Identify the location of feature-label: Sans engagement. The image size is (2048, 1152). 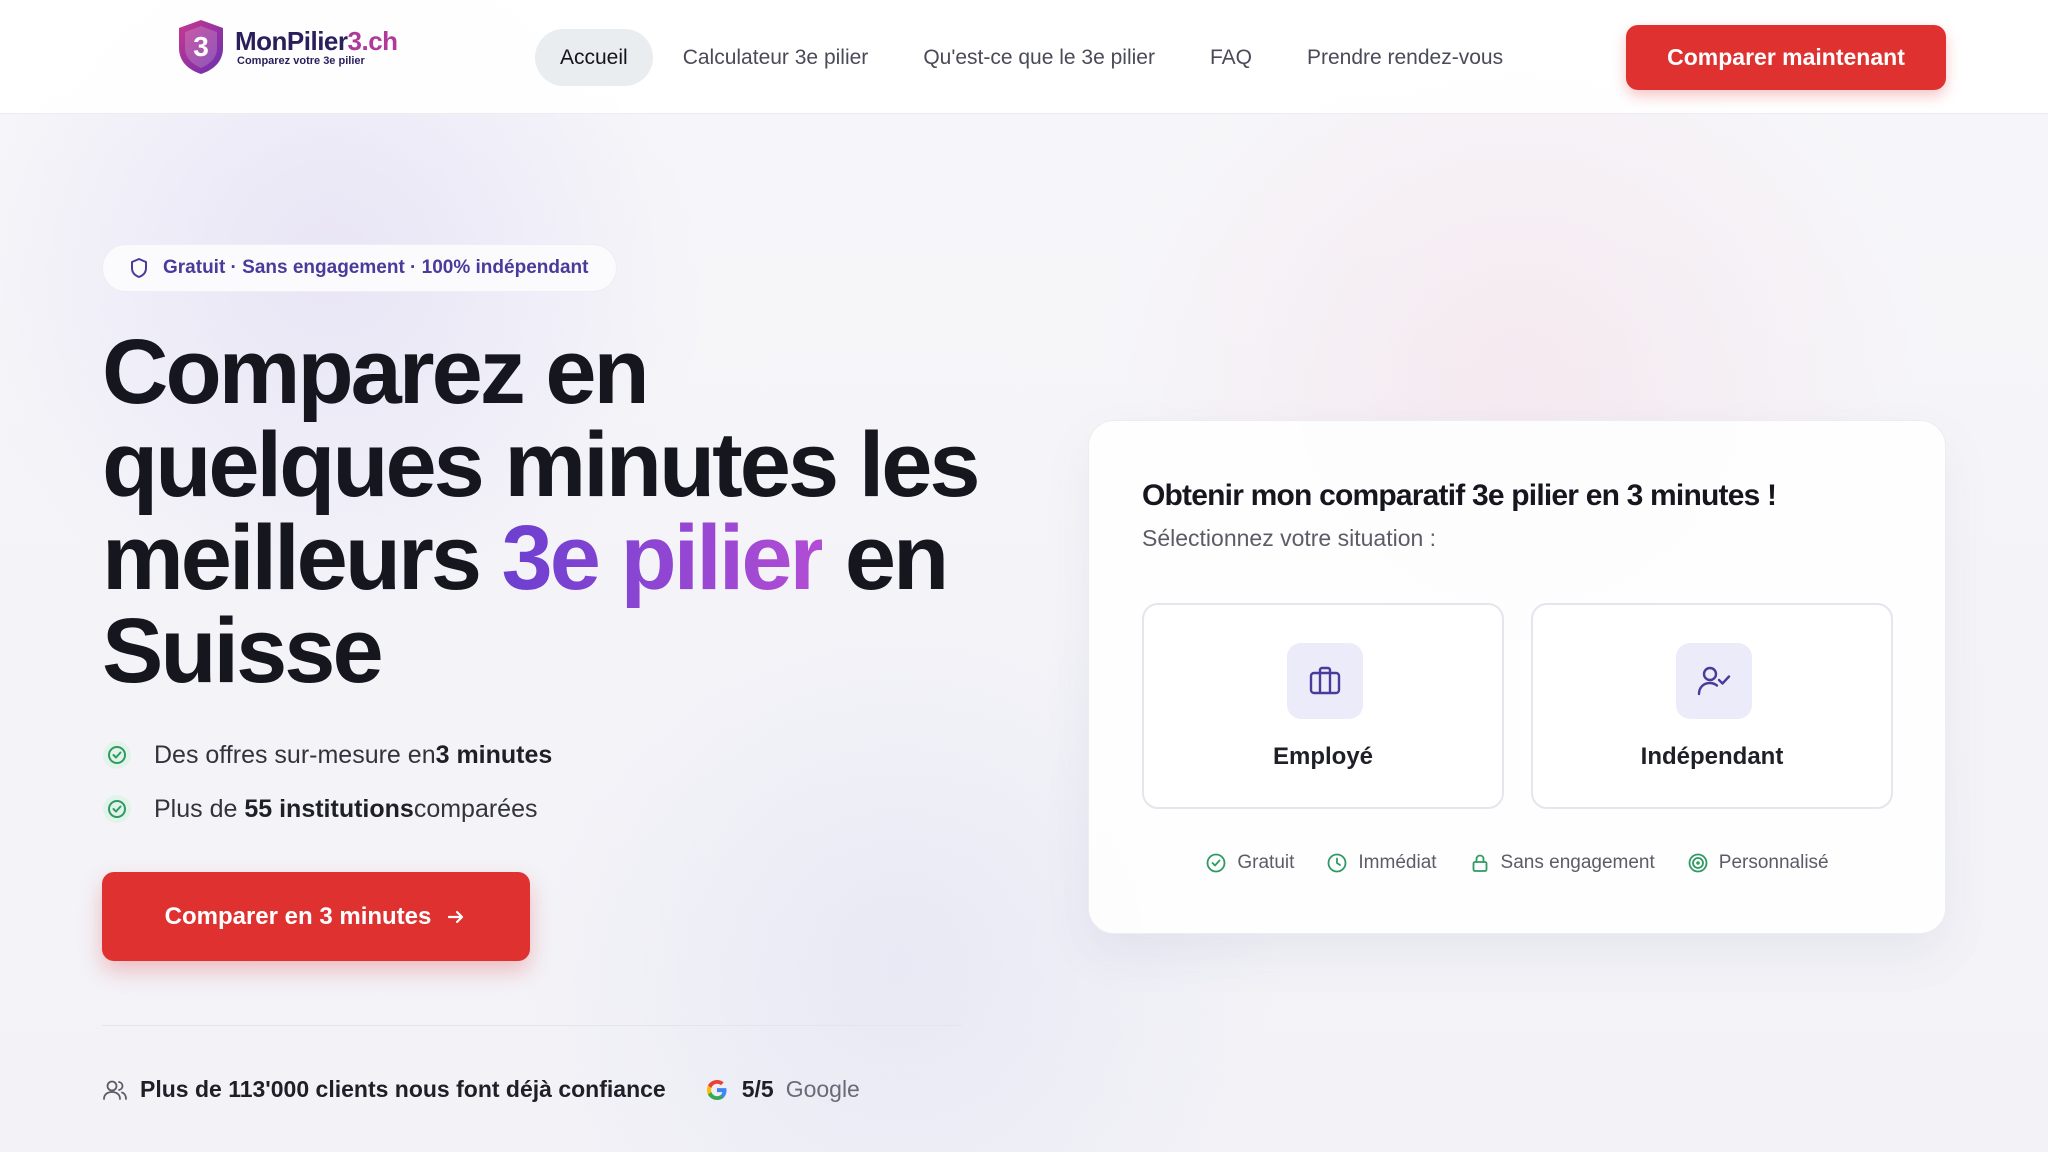
(1577, 862).